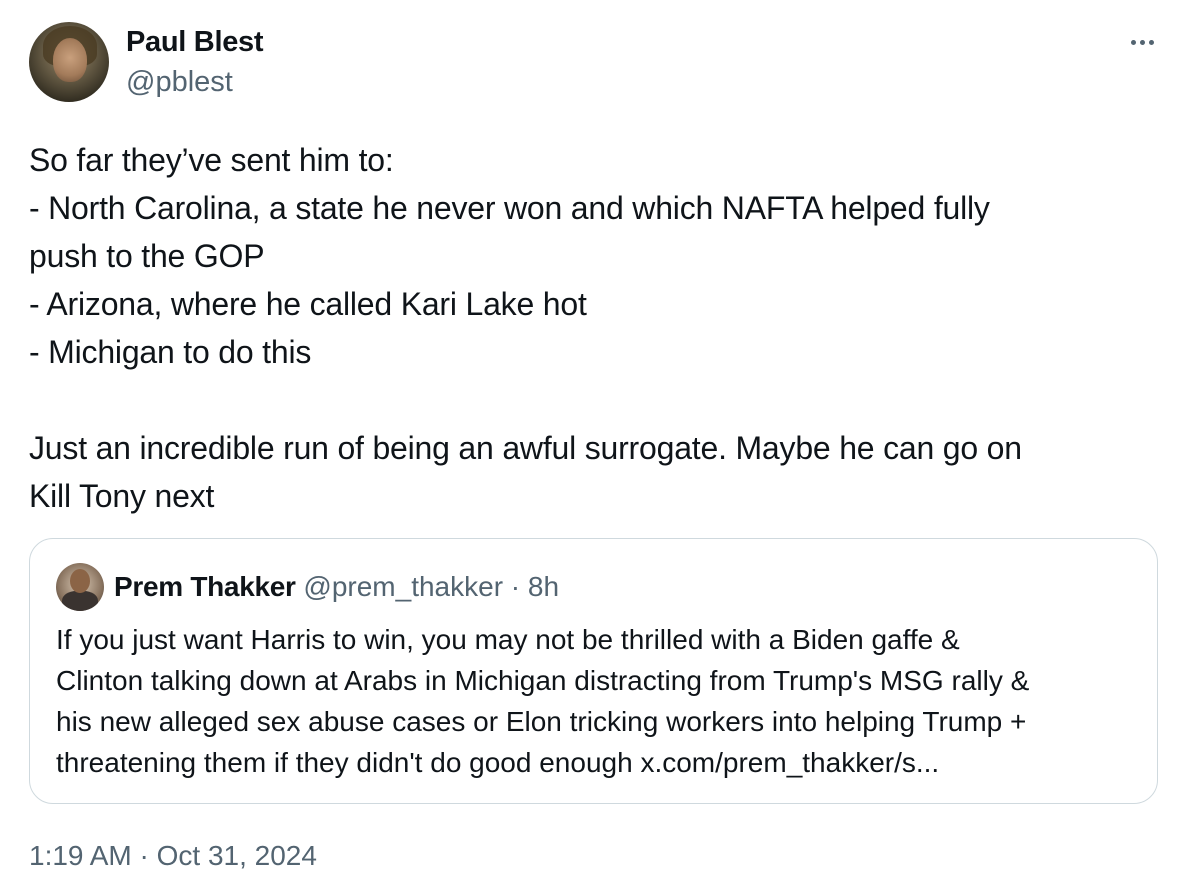 This screenshot has width=1186, height=884. Describe the element at coordinates (543, 586) in the screenshot. I see `quoted-time: 8h` at that location.